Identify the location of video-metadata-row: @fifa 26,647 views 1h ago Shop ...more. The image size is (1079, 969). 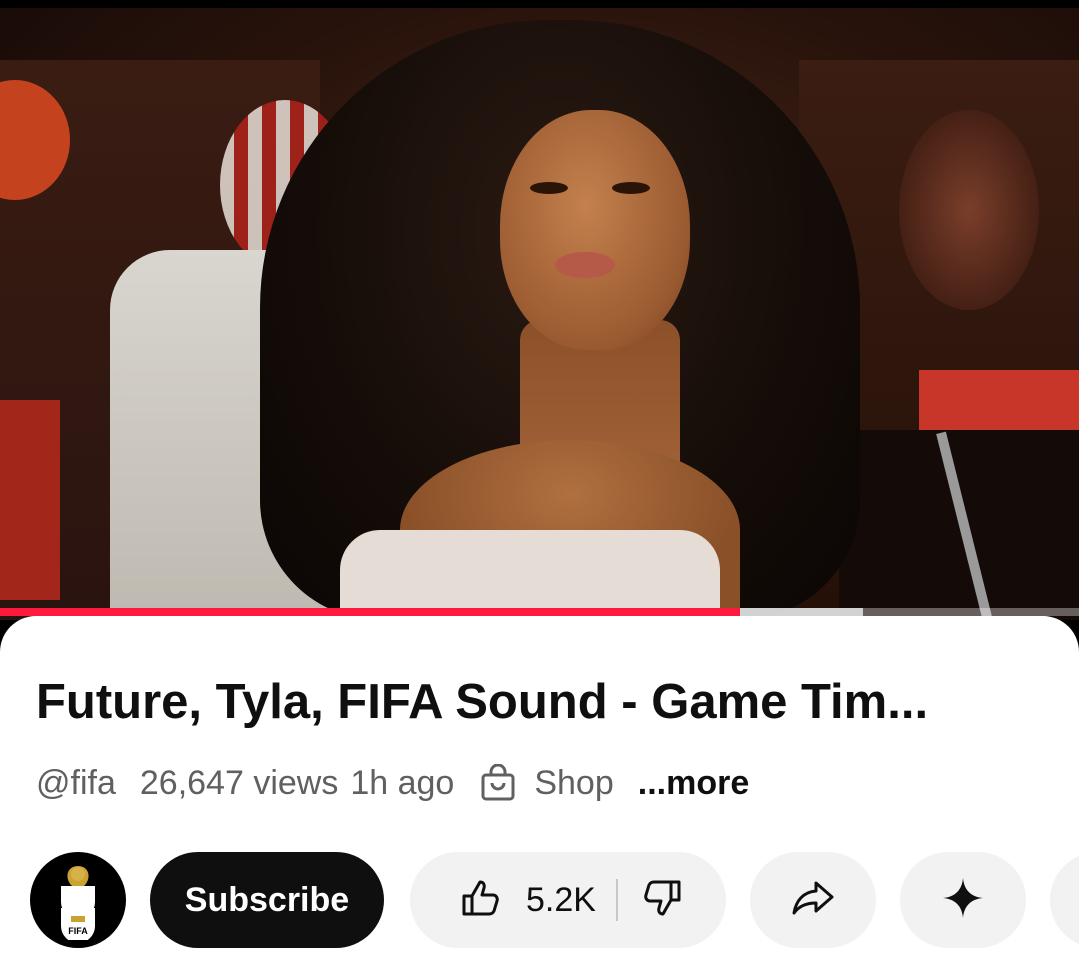
(392, 783).